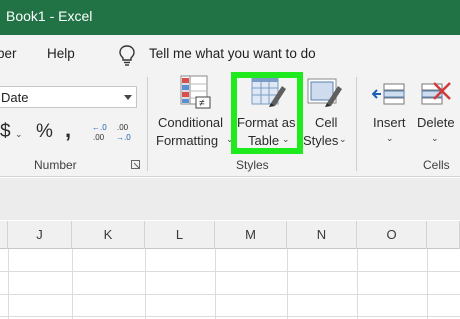 This screenshot has height=319, width=460. I want to click on delete-cells-icon, so click(437, 93).